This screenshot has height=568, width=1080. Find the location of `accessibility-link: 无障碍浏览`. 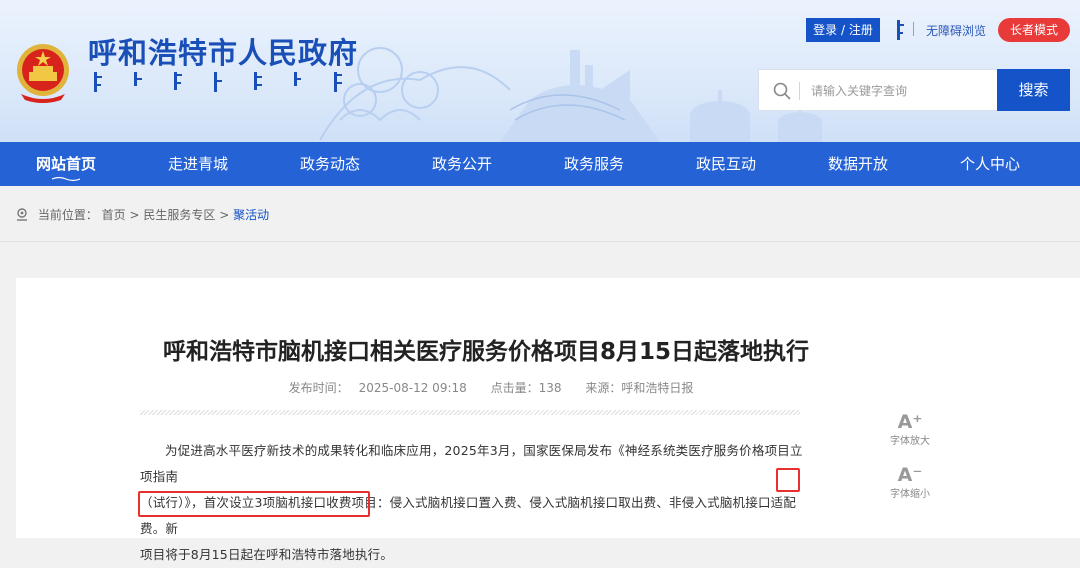

accessibility-link: 无障碍浏览 is located at coordinates (956, 30).